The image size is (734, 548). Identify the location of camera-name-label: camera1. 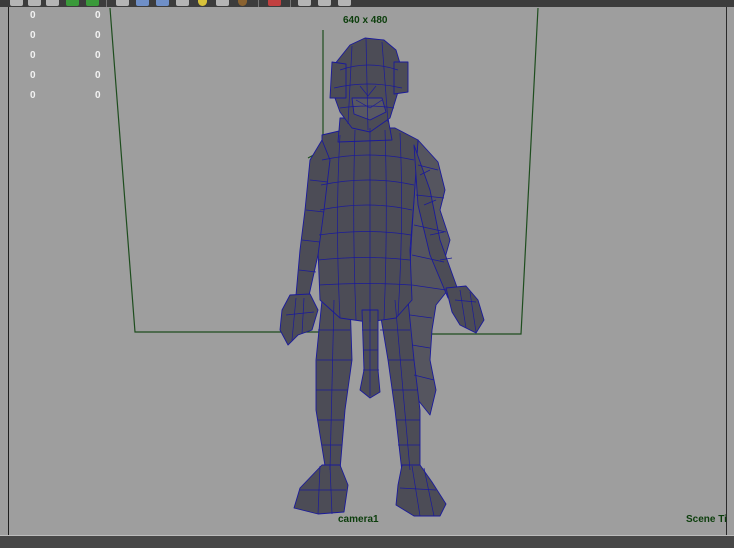
(358, 519).